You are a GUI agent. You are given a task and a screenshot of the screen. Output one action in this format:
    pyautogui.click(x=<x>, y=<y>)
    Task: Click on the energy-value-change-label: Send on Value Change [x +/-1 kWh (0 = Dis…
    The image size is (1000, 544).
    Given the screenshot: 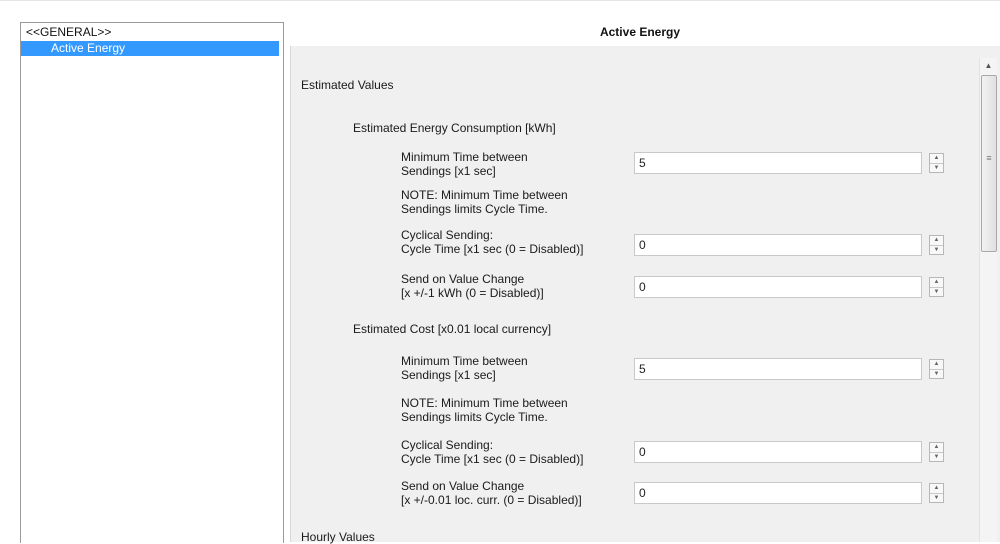 What is the action you would take?
    pyautogui.click(x=472, y=286)
    